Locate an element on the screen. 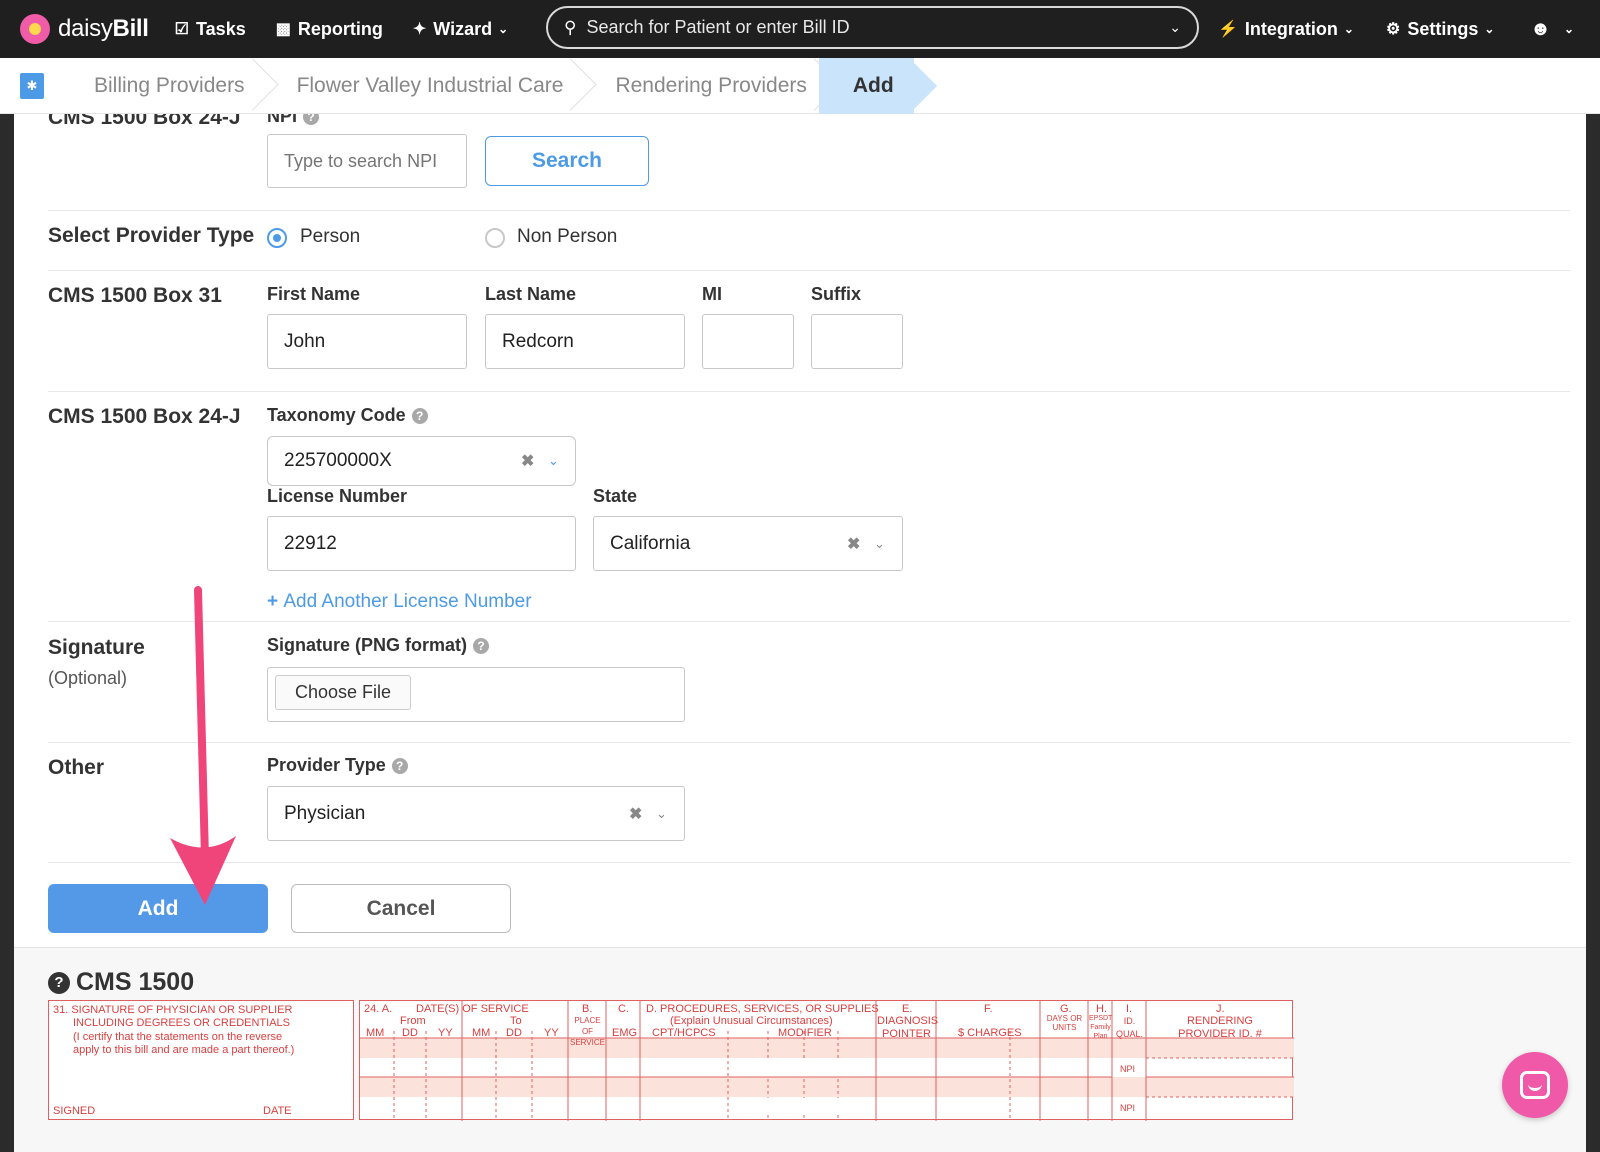  breadcrumb-label: Flower Valley Industrial Care is located at coordinates (430, 85).